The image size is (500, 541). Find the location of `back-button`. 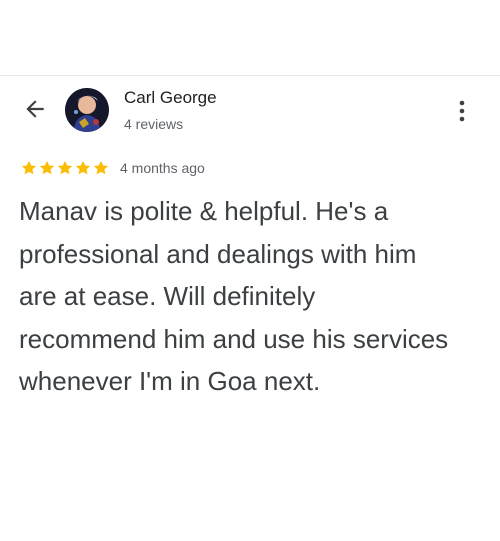

back-button is located at coordinates (35, 109).